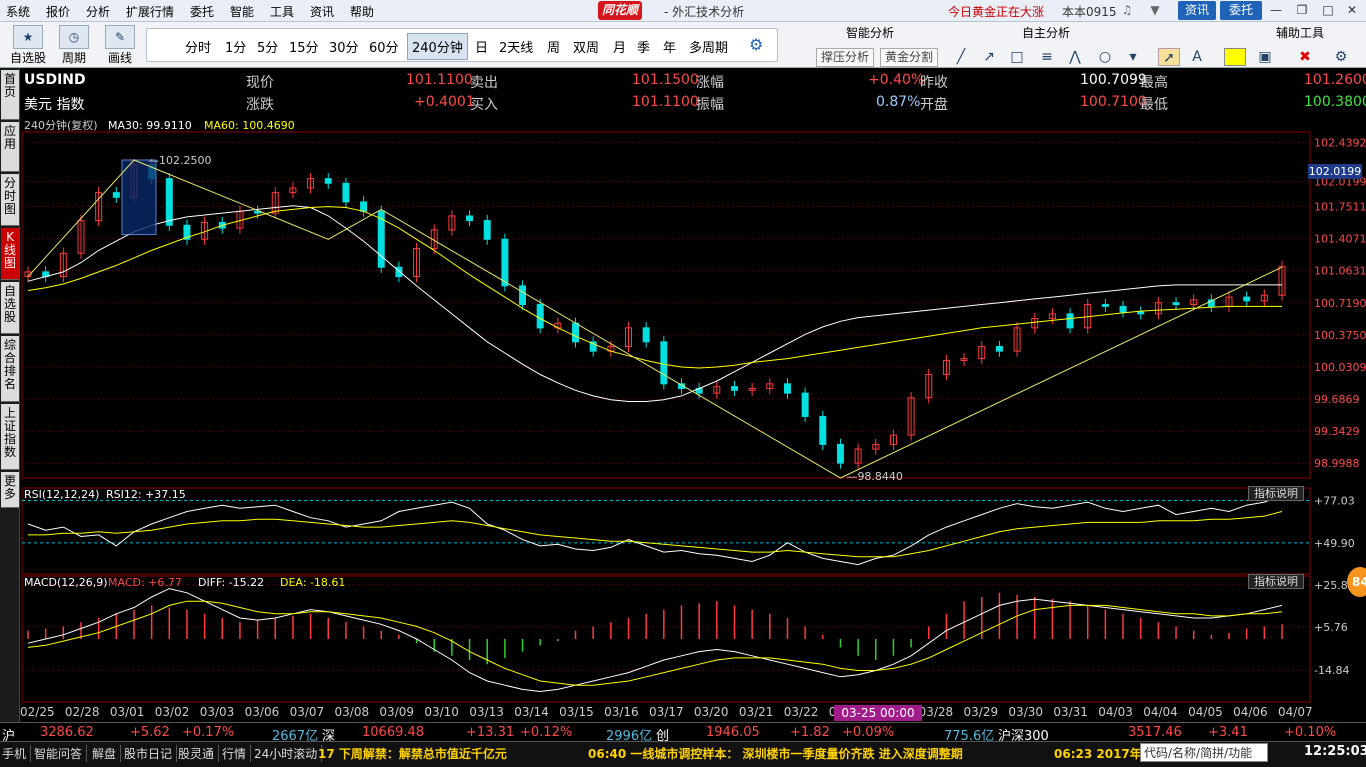 The height and width of the screenshot is (767, 1366). Describe the element at coordinates (344, 46) in the screenshot. I see `period-30m: 30分` at that location.